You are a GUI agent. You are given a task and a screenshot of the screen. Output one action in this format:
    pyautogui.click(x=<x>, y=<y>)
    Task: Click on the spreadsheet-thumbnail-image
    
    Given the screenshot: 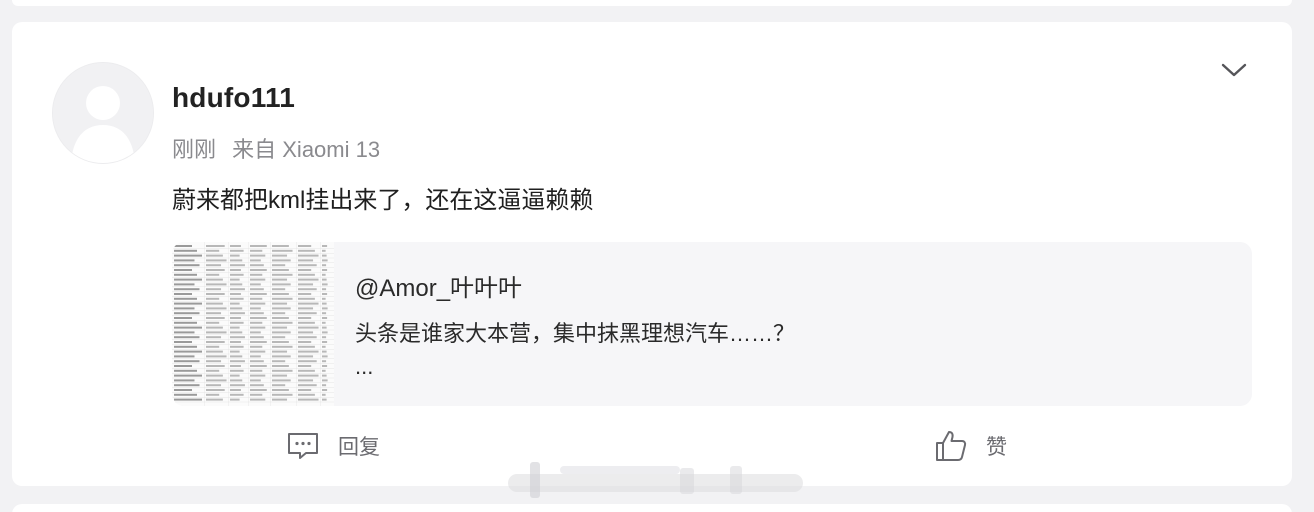 What is the action you would take?
    pyautogui.click(x=253, y=324)
    